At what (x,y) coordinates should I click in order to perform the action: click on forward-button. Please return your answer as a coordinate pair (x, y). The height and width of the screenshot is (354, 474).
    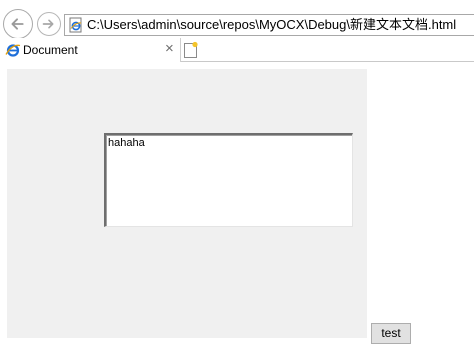
    Looking at the image, I should click on (49, 24).